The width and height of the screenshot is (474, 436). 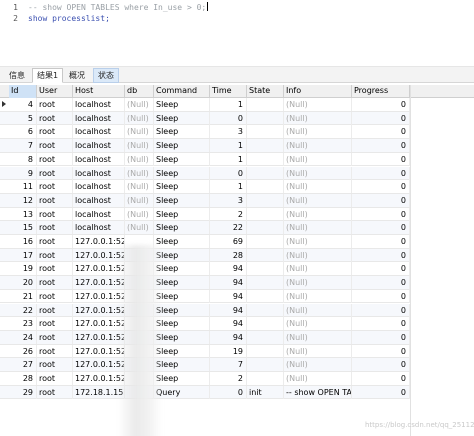 What do you see at coordinates (228, 228) in the screenshot?
I see `cell-time: 22` at bounding box center [228, 228].